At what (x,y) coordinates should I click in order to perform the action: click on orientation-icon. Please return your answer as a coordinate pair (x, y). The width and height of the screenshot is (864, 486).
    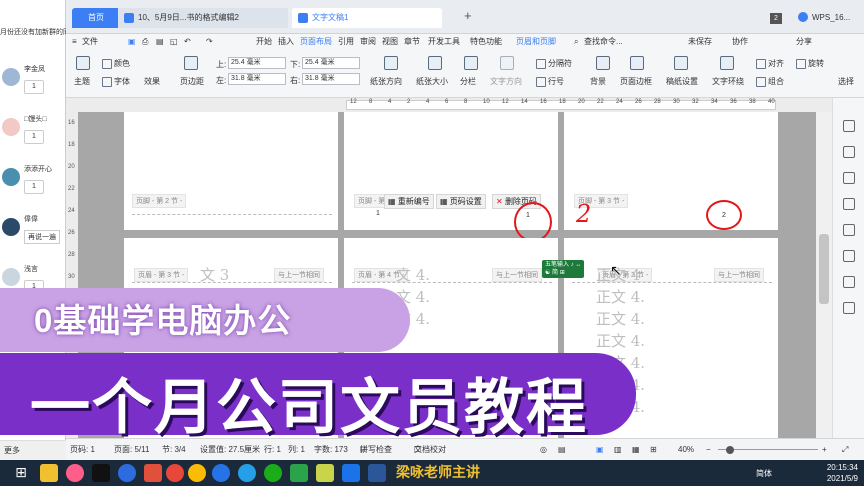
    Looking at the image, I should click on (391, 63).